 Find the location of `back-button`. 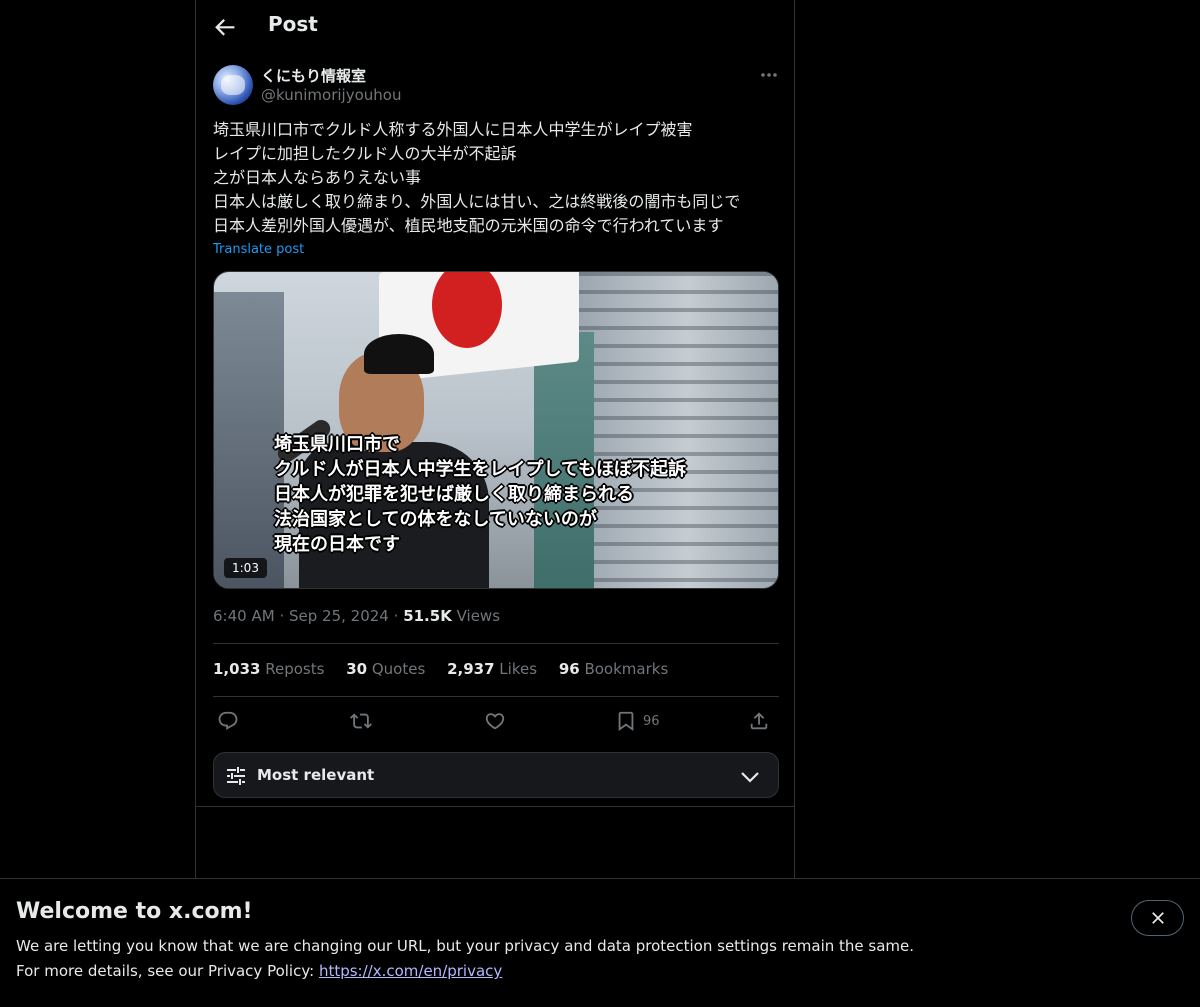

back-button is located at coordinates (224, 28).